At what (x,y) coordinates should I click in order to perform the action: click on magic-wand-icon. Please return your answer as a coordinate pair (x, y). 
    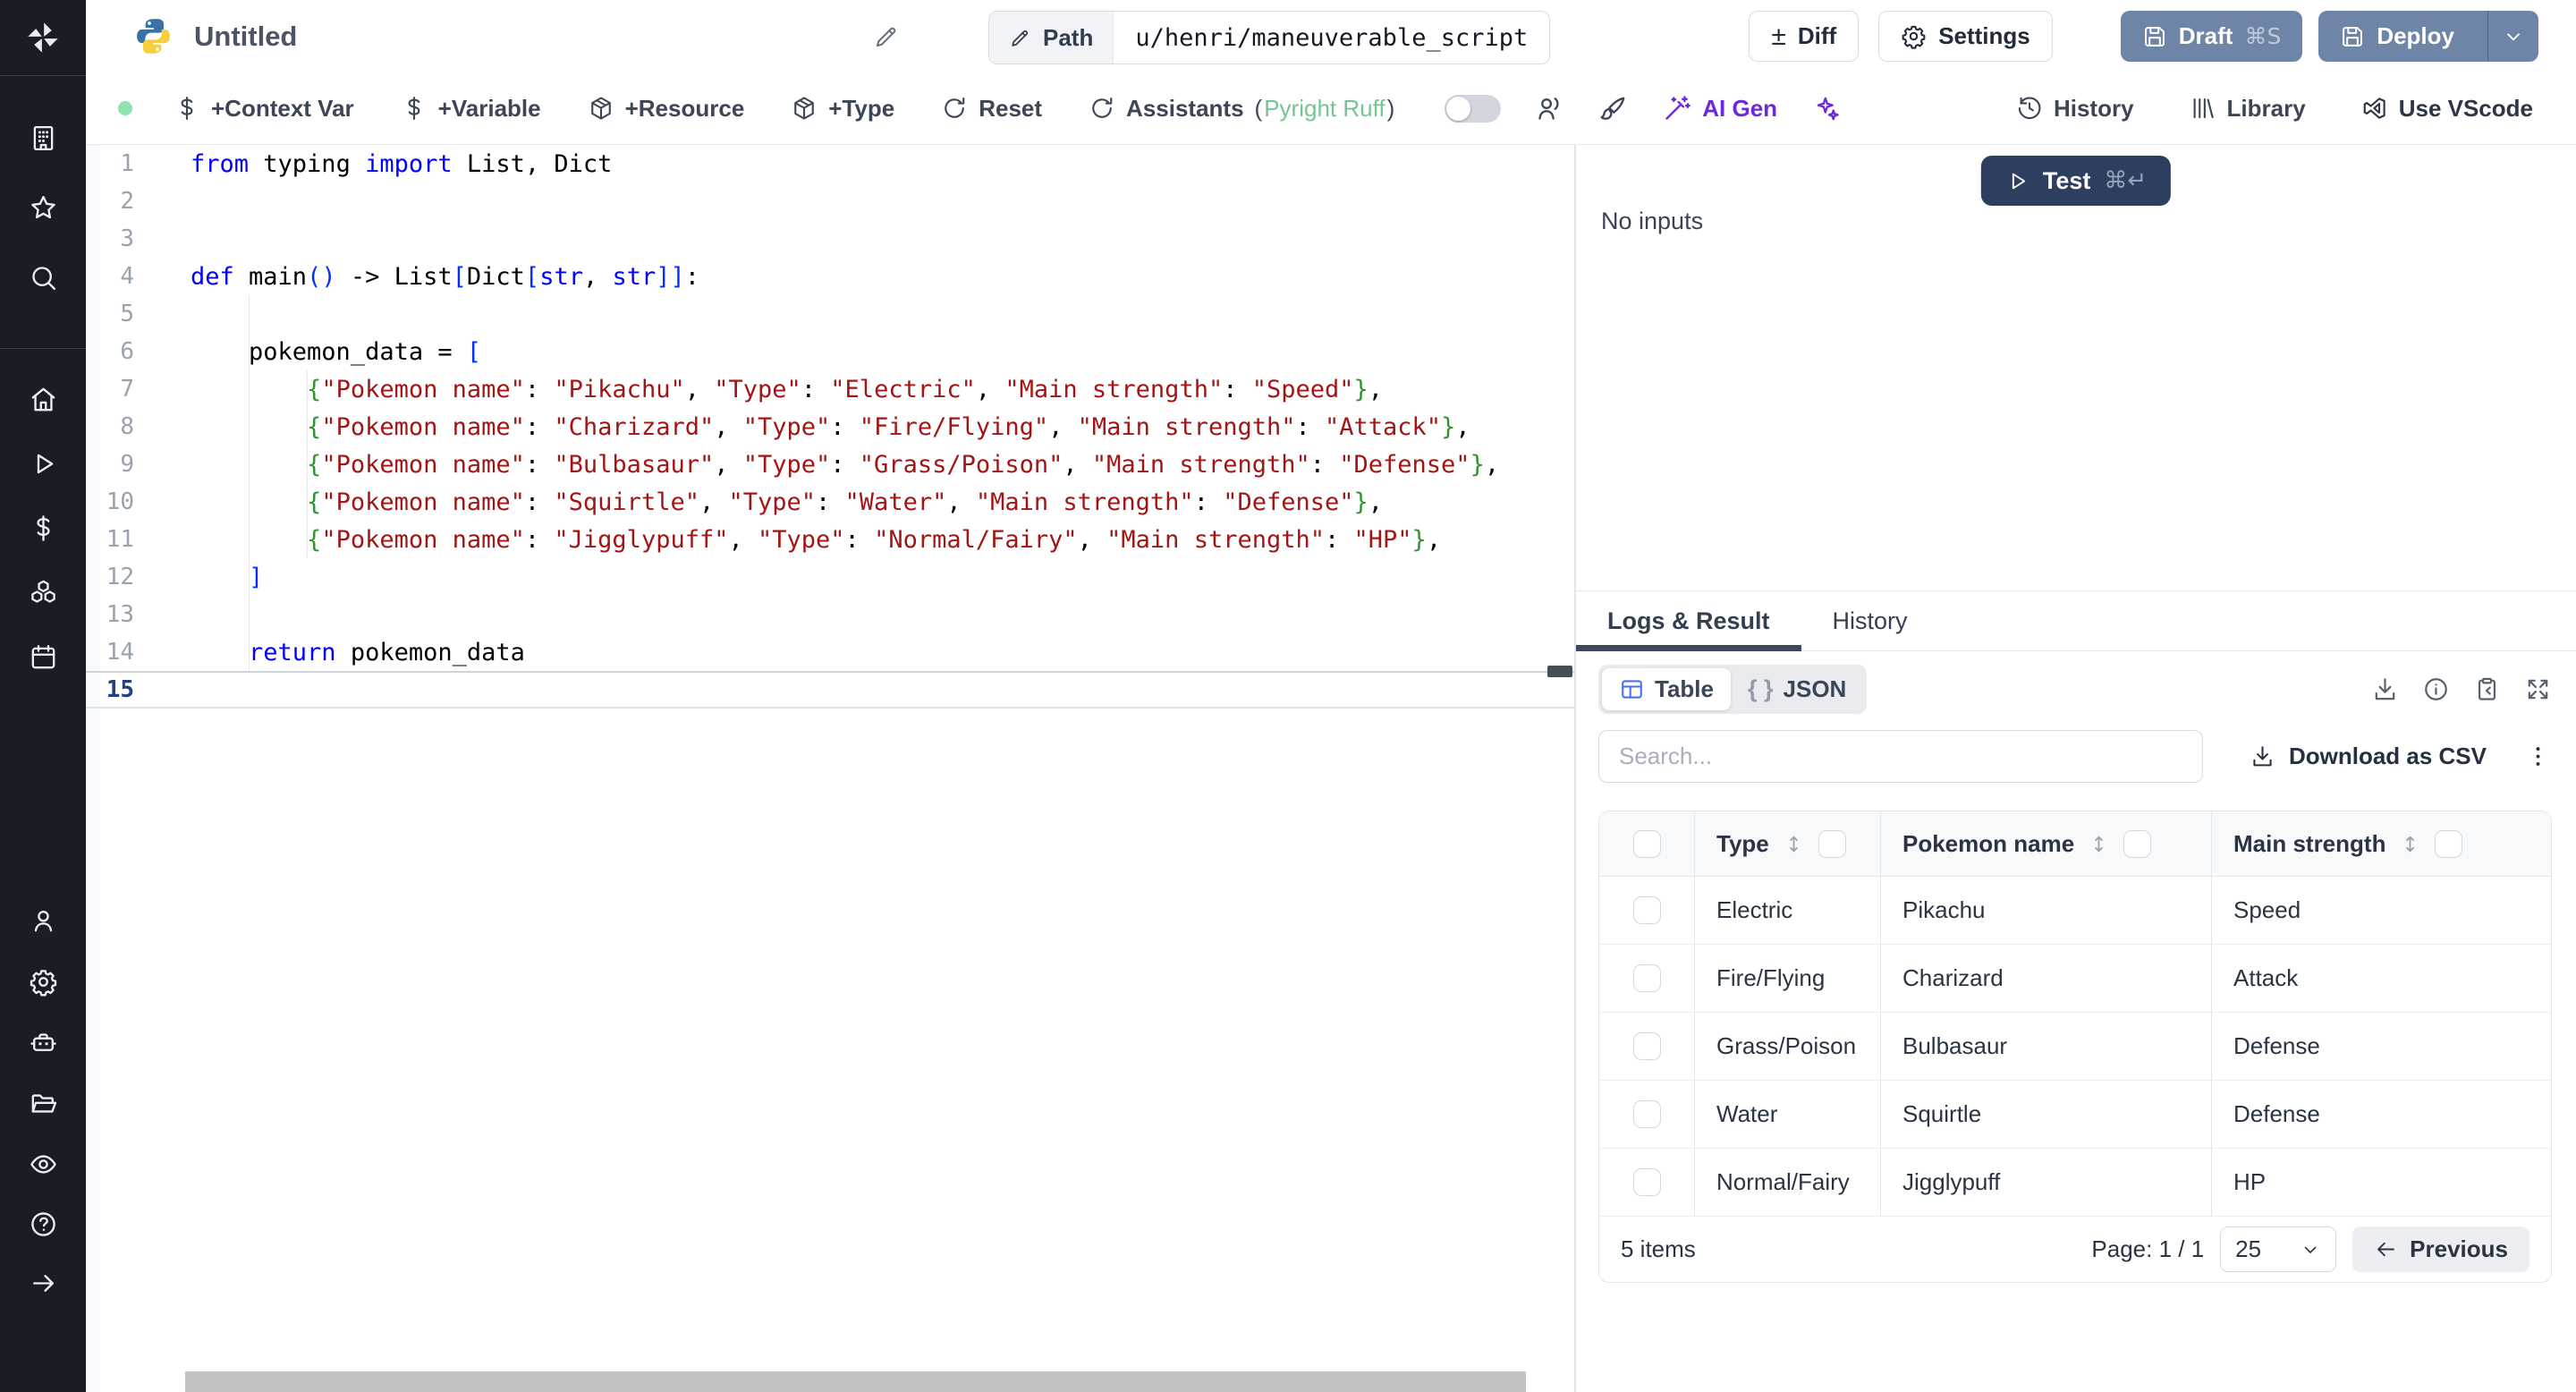
    Looking at the image, I should click on (1676, 108).